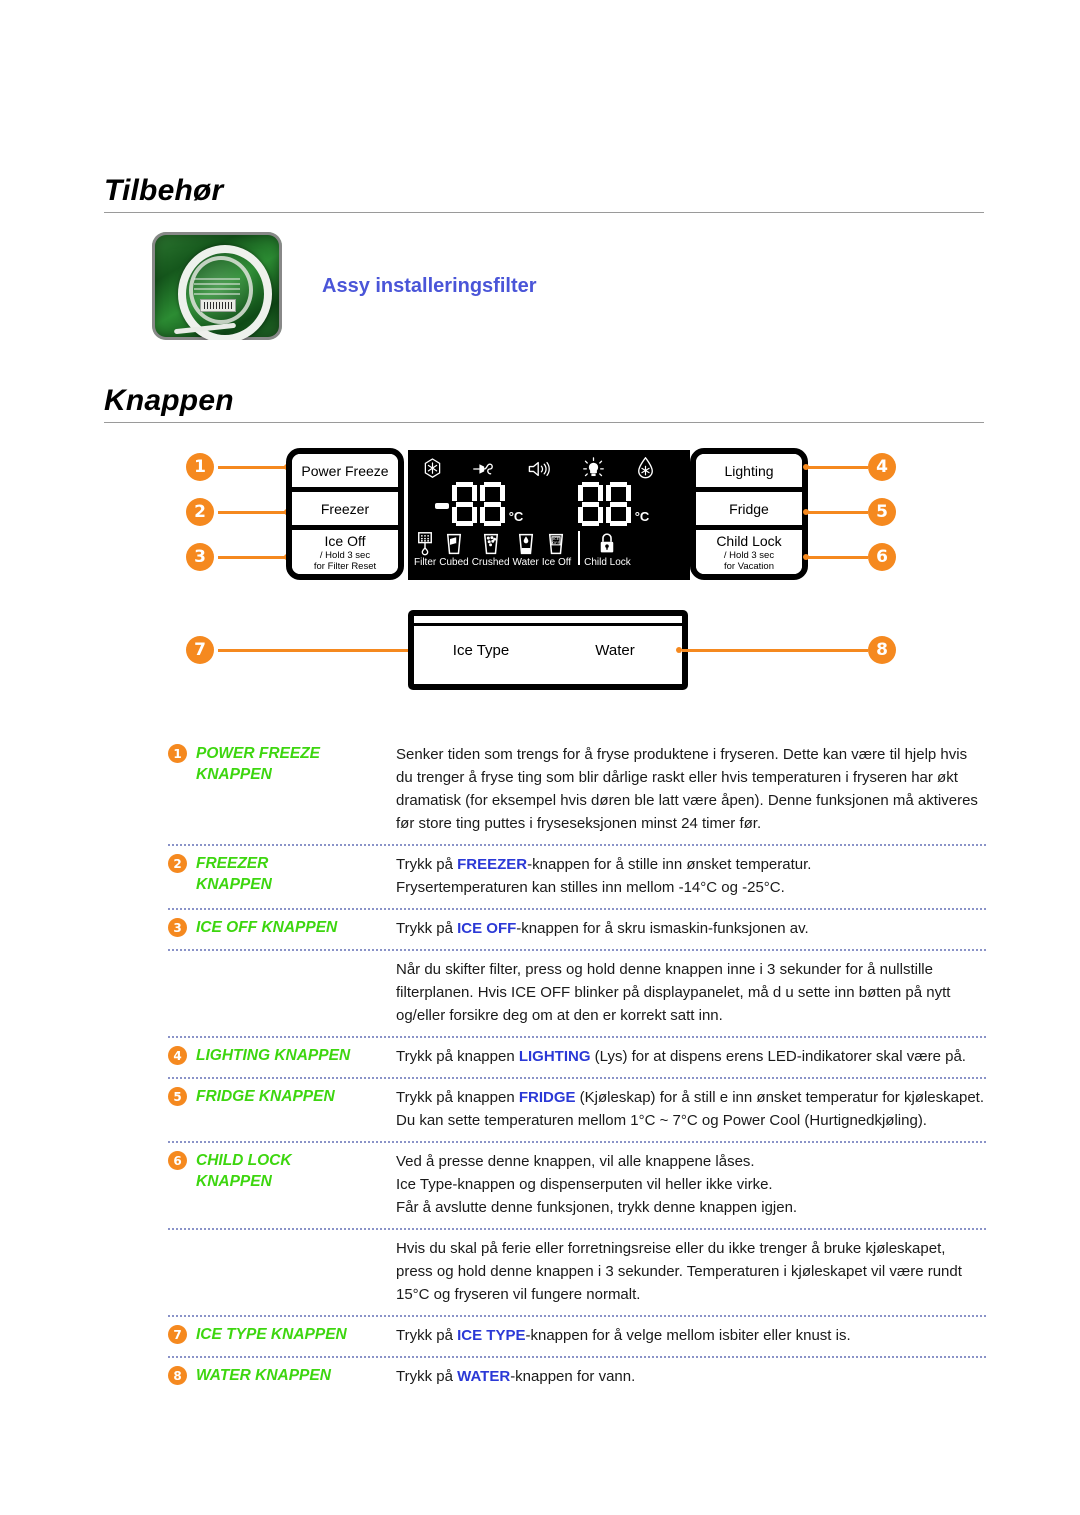 This screenshot has width=1080, height=1515. I want to click on status-child-lock: Child Lock, so click(607, 549).